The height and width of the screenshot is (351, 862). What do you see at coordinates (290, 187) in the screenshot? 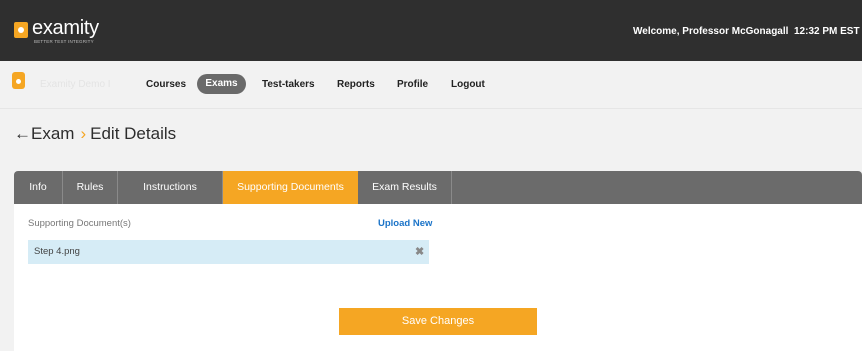
I see `tab-supporting-documents: Supporting Documents` at bounding box center [290, 187].